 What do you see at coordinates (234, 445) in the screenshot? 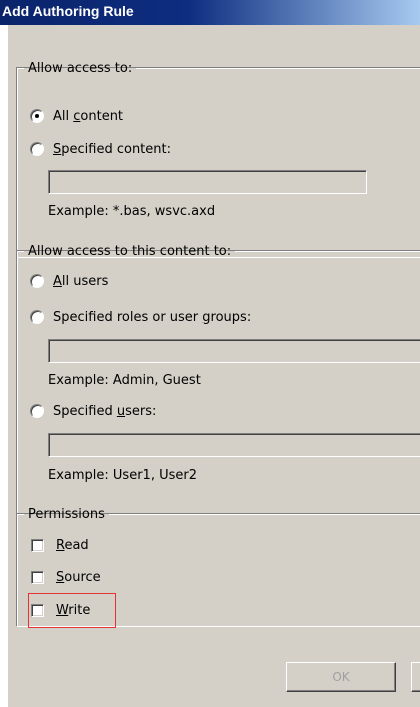
I see `users-input` at bounding box center [234, 445].